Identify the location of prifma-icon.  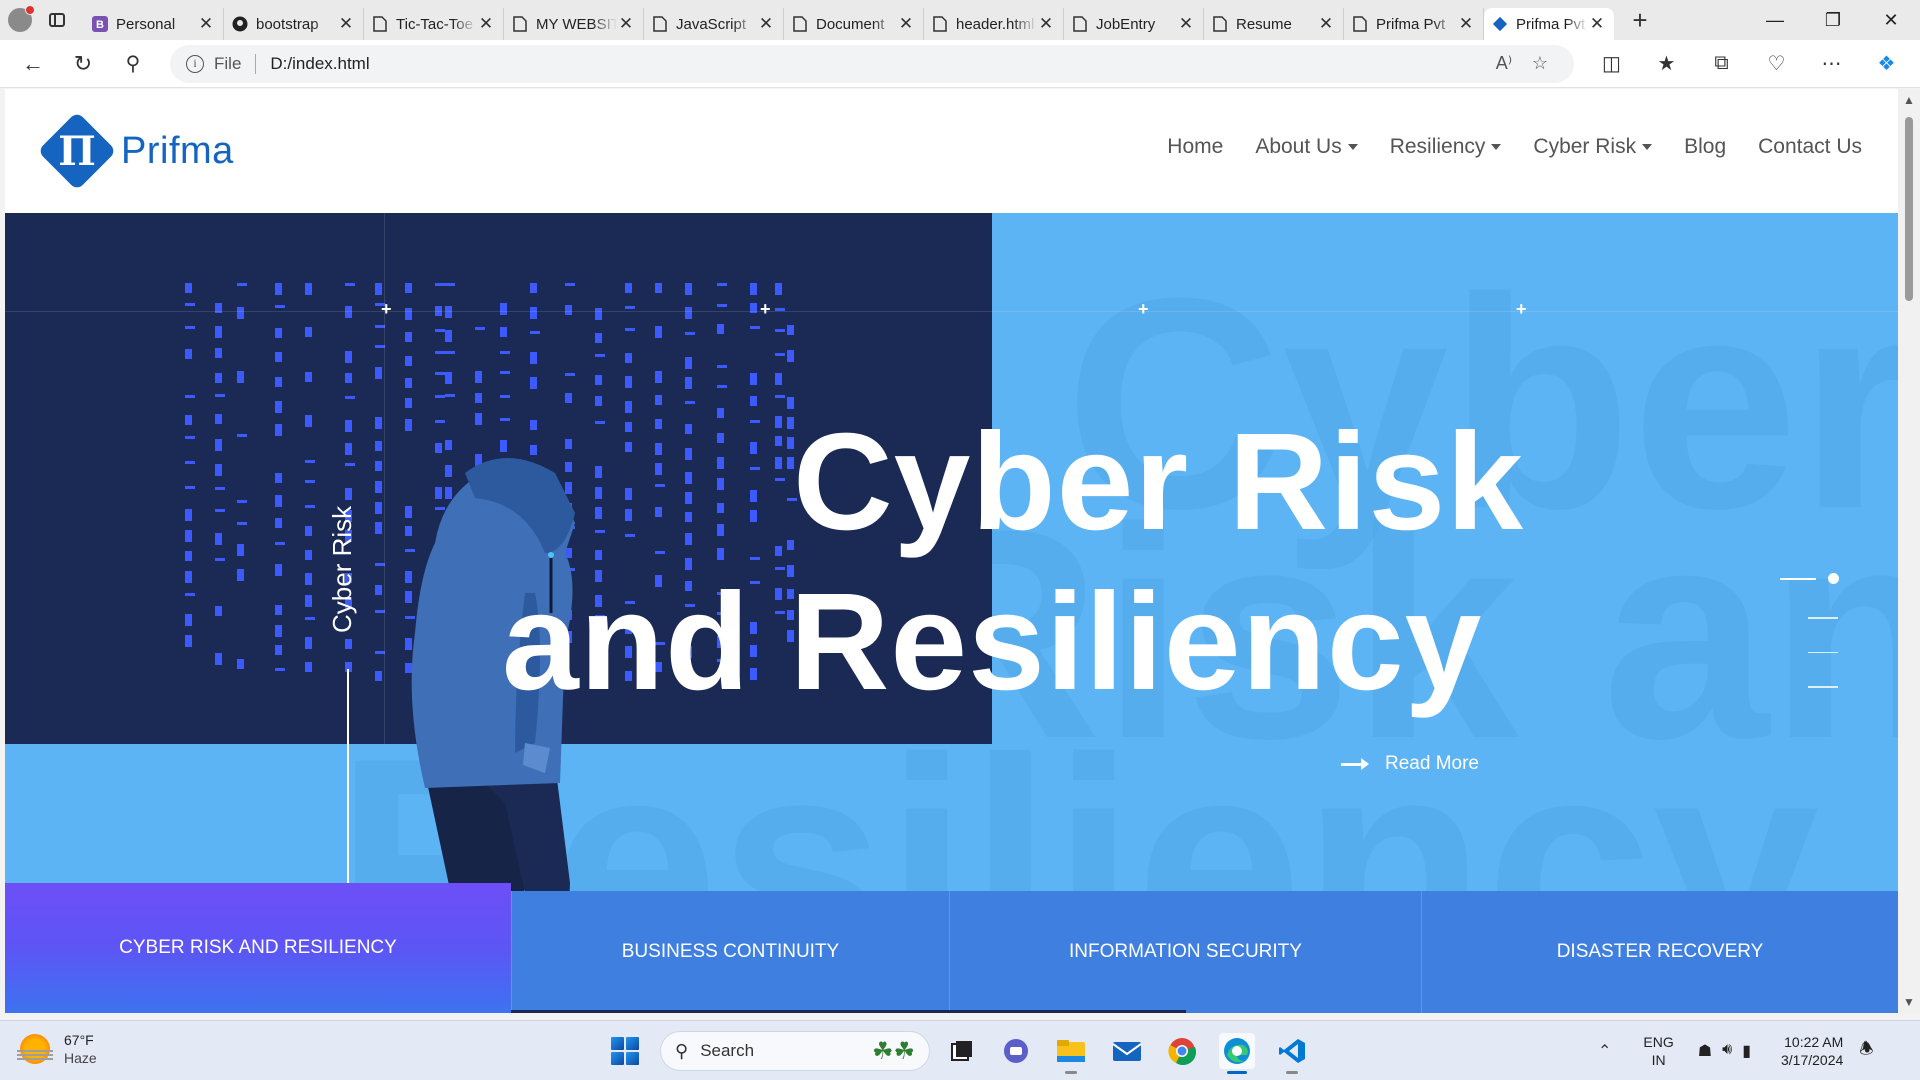
(1500, 24).